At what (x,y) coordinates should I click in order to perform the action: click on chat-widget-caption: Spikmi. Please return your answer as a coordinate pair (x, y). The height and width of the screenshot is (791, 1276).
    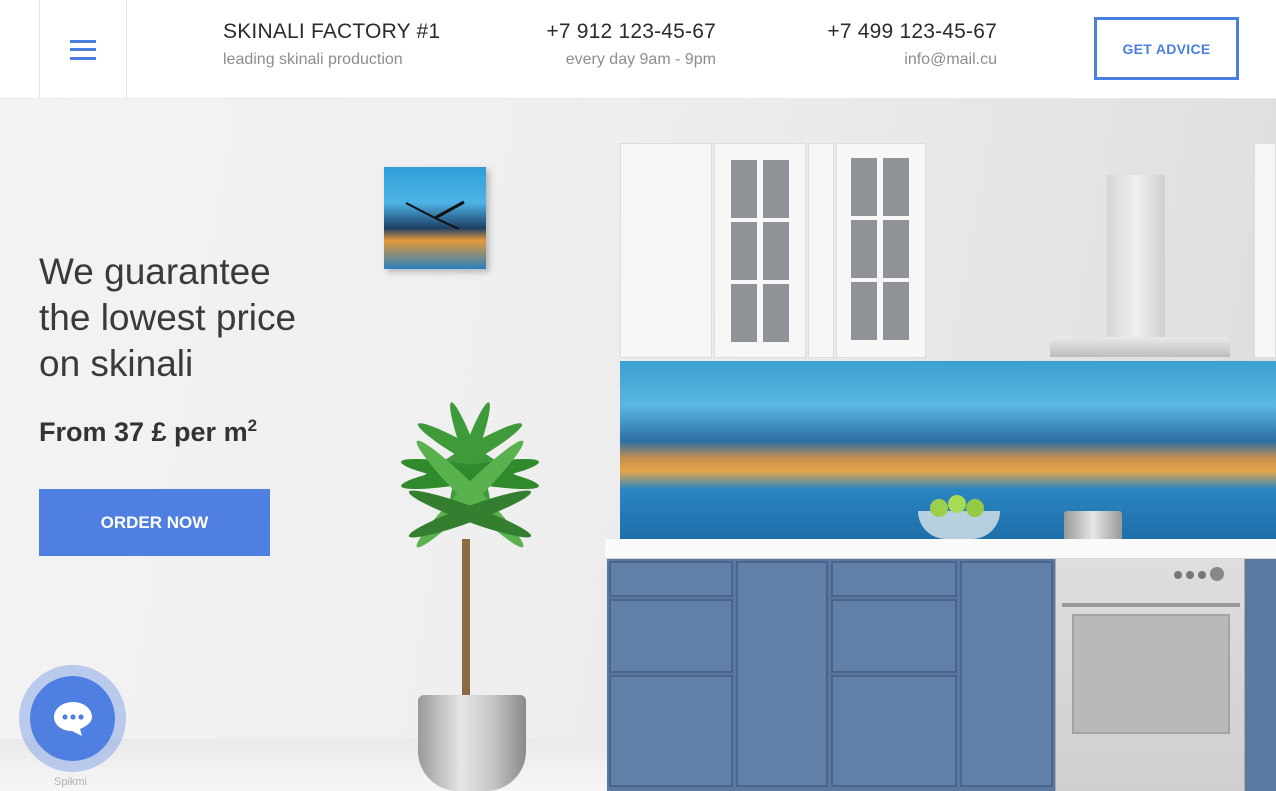
    Looking at the image, I should click on (71, 782).